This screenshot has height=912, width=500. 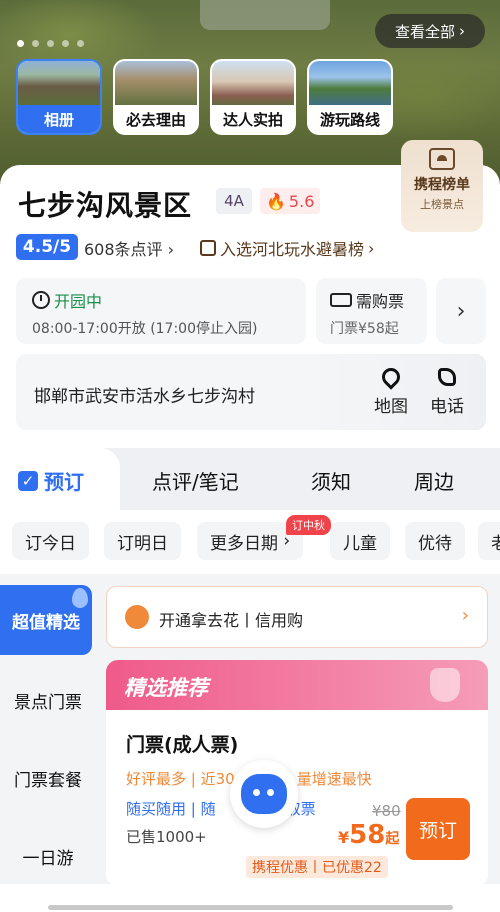 What do you see at coordinates (350, 84) in the screenshot?
I see `route-image` at bounding box center [350, 84].